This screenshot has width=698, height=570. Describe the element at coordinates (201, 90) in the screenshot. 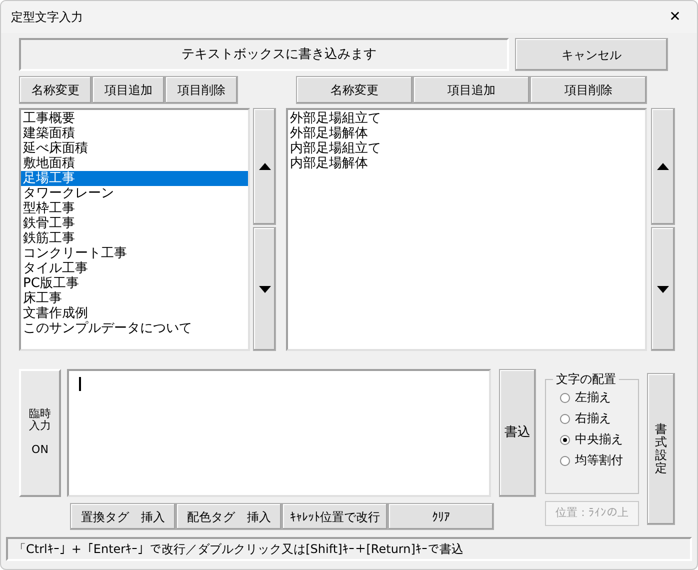

I see `left-list-button: 項目削除` at that location.